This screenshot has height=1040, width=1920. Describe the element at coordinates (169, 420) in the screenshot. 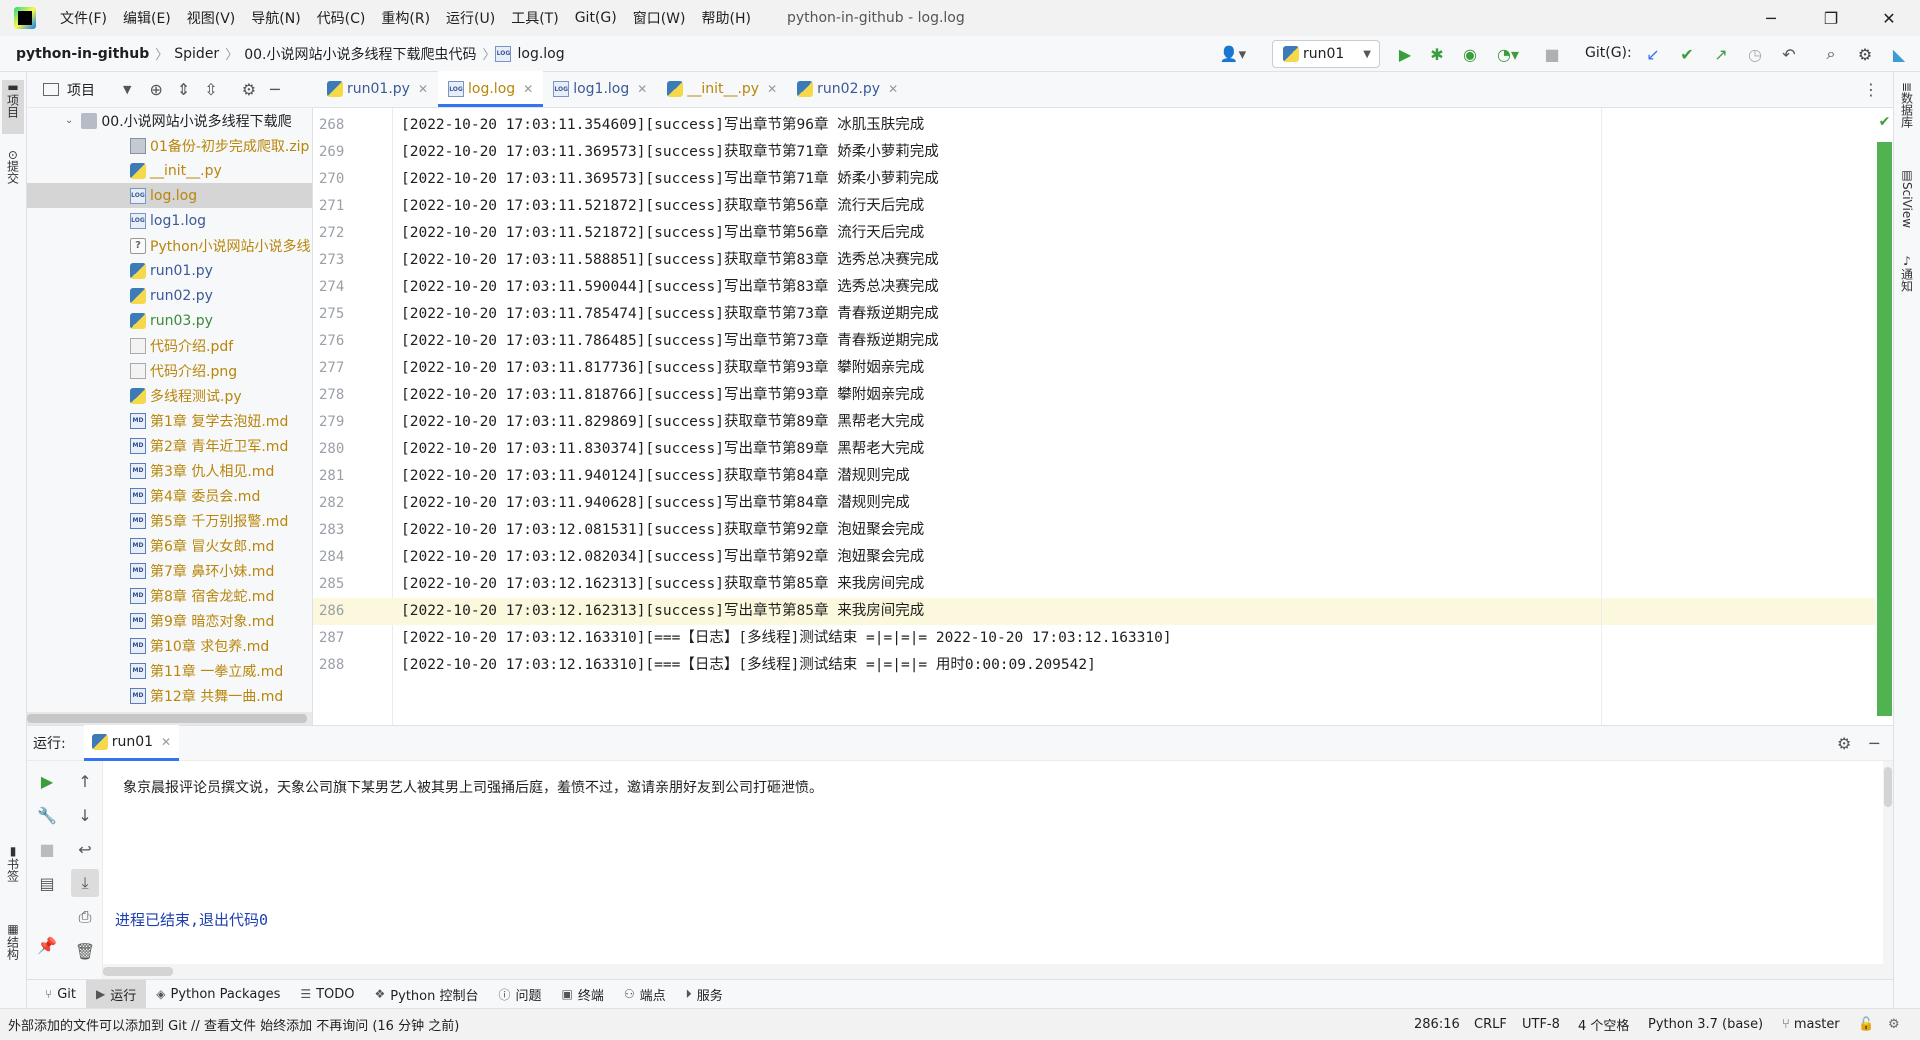

I see `tree-file-item: MD 第1章 复学去泡妞.md` at that location.